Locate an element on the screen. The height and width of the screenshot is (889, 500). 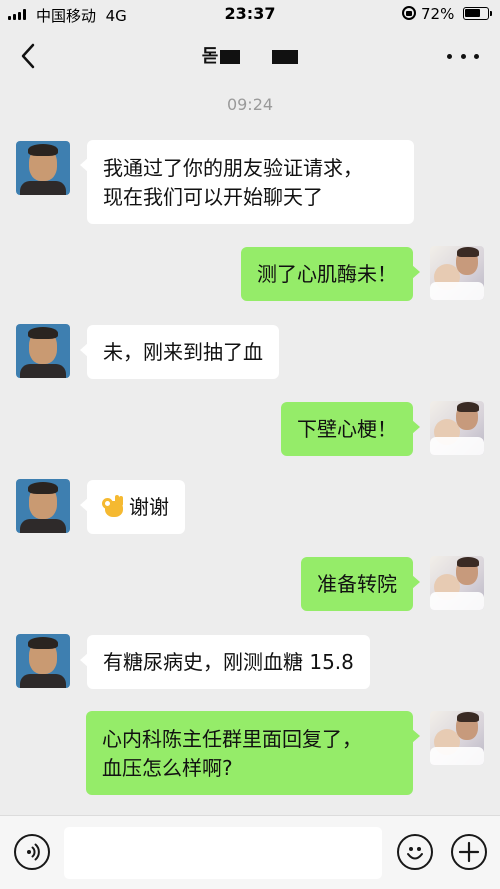
message-input is located at coordinates (223, 853).